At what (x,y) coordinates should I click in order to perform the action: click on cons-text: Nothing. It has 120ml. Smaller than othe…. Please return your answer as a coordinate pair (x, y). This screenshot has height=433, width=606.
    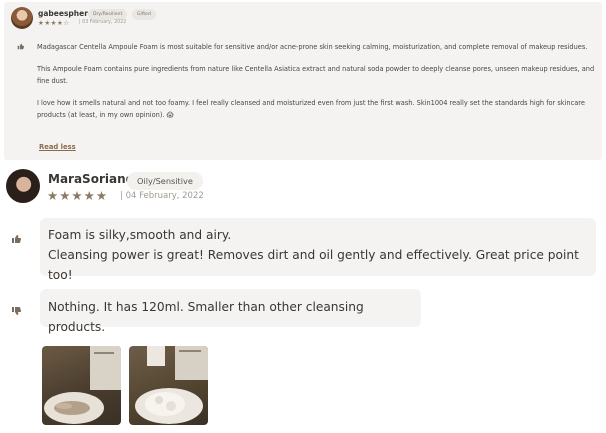
    Looking at the image, I should click on (230, 311).